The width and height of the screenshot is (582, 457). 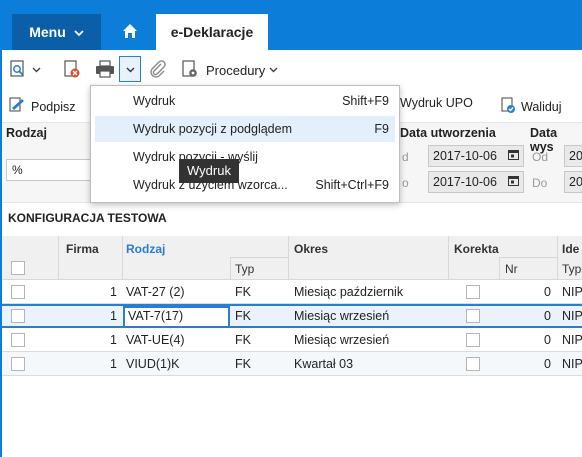 I want to click on menu-item-wydruk-wyslij: Wydruk pozycji - wyślij, so click(x=245, y=157).